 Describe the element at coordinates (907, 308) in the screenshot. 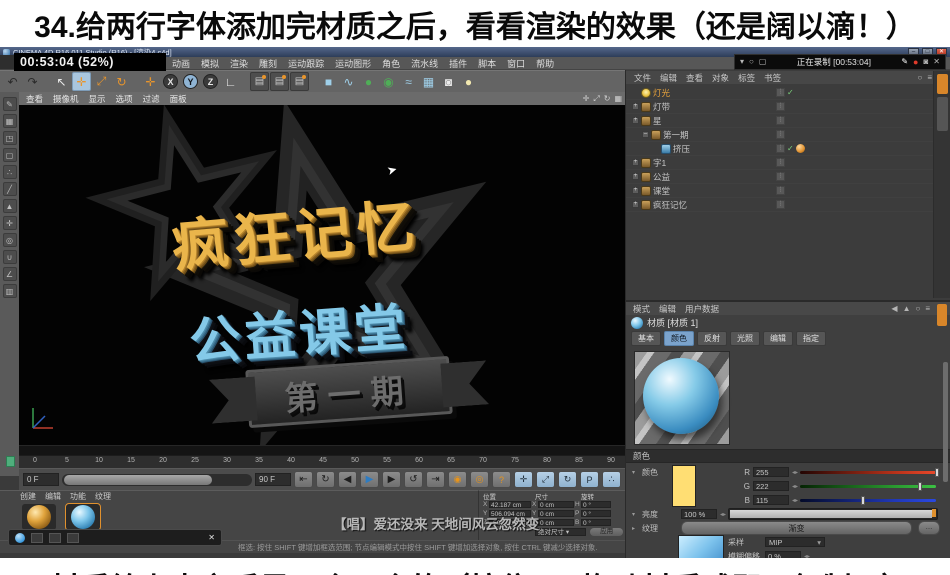

I see `history-up-icon: ▲` at that location.